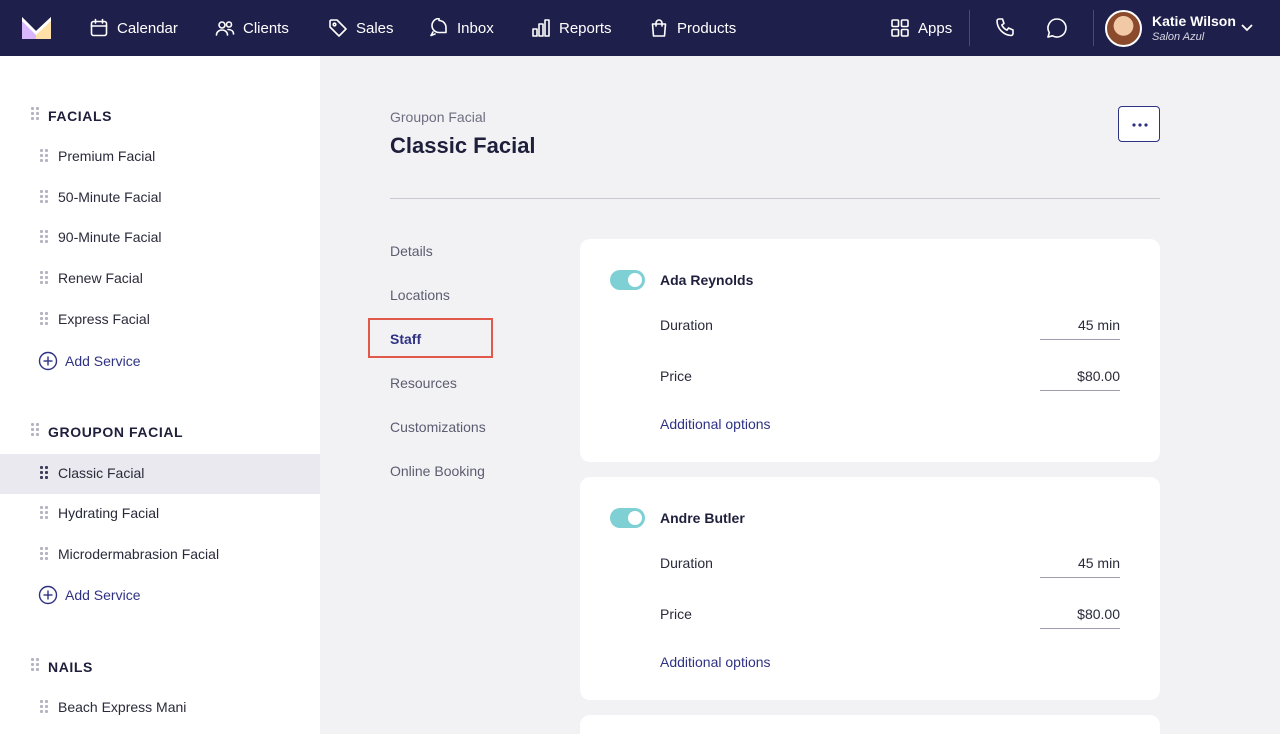 The image size is (1280, 734). What do you see at coordinates (266, 28) in the screenshot?
I see `nav-clients-label: Clients` at bounding box center [266, 28].